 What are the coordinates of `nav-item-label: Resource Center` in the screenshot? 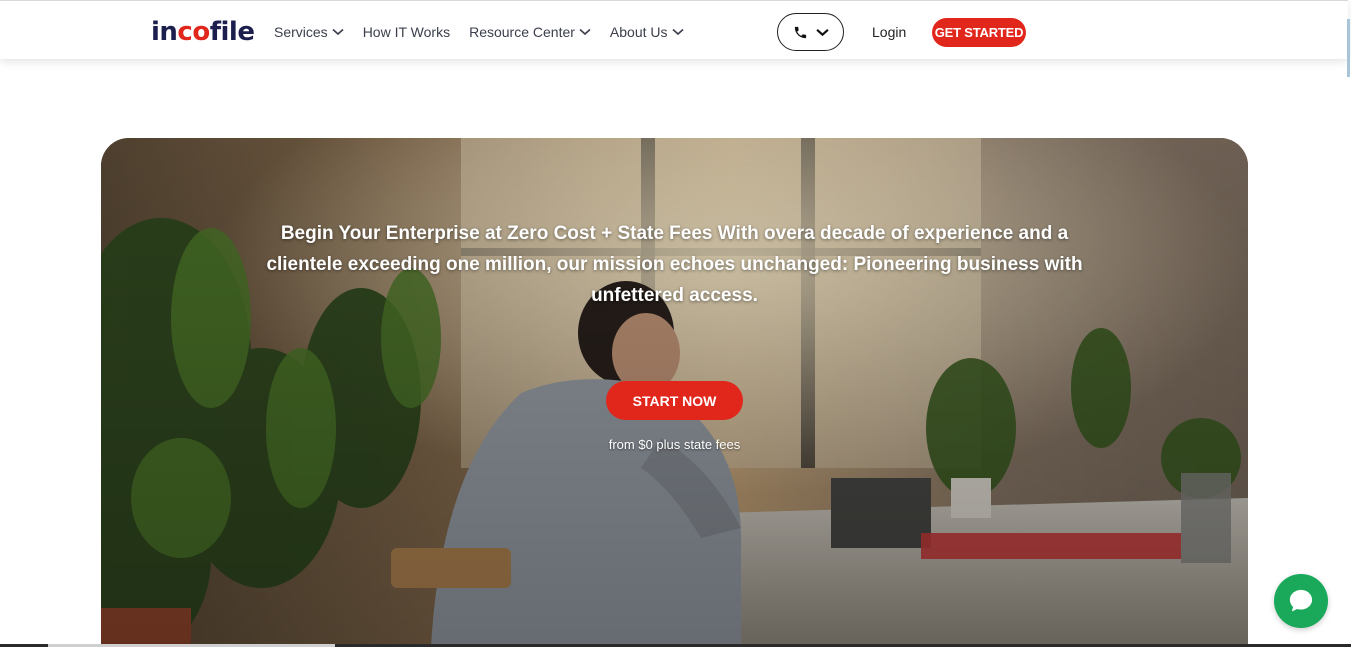 It's located at (522, 32).